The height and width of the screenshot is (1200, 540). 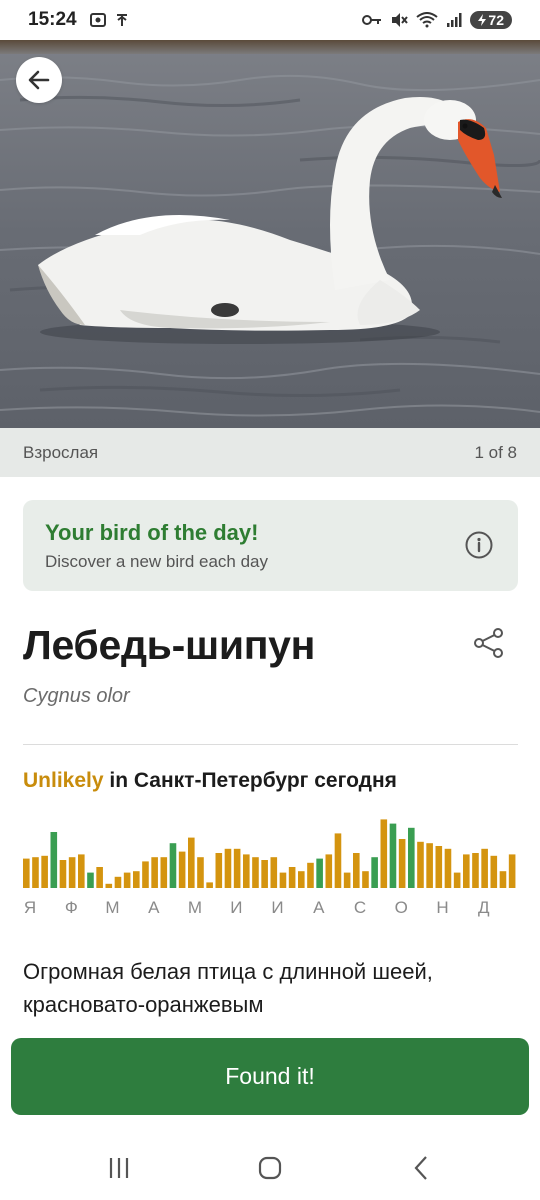 I want to click on month-labels: ЯФМАМИИАСОНД, so click(x=270, y=910).